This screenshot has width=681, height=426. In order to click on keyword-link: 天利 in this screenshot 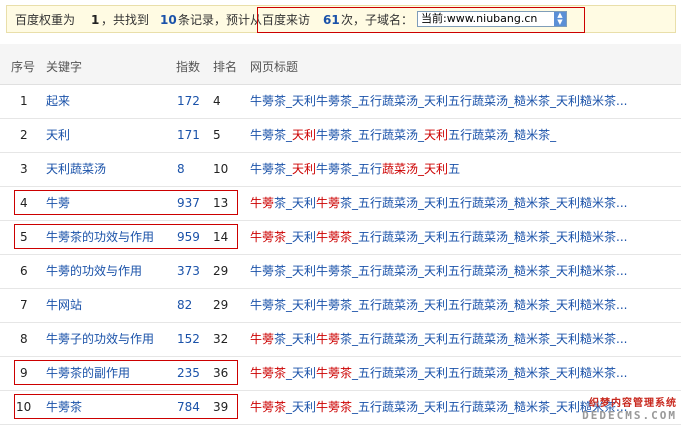, I will do `click(58, 135)`.